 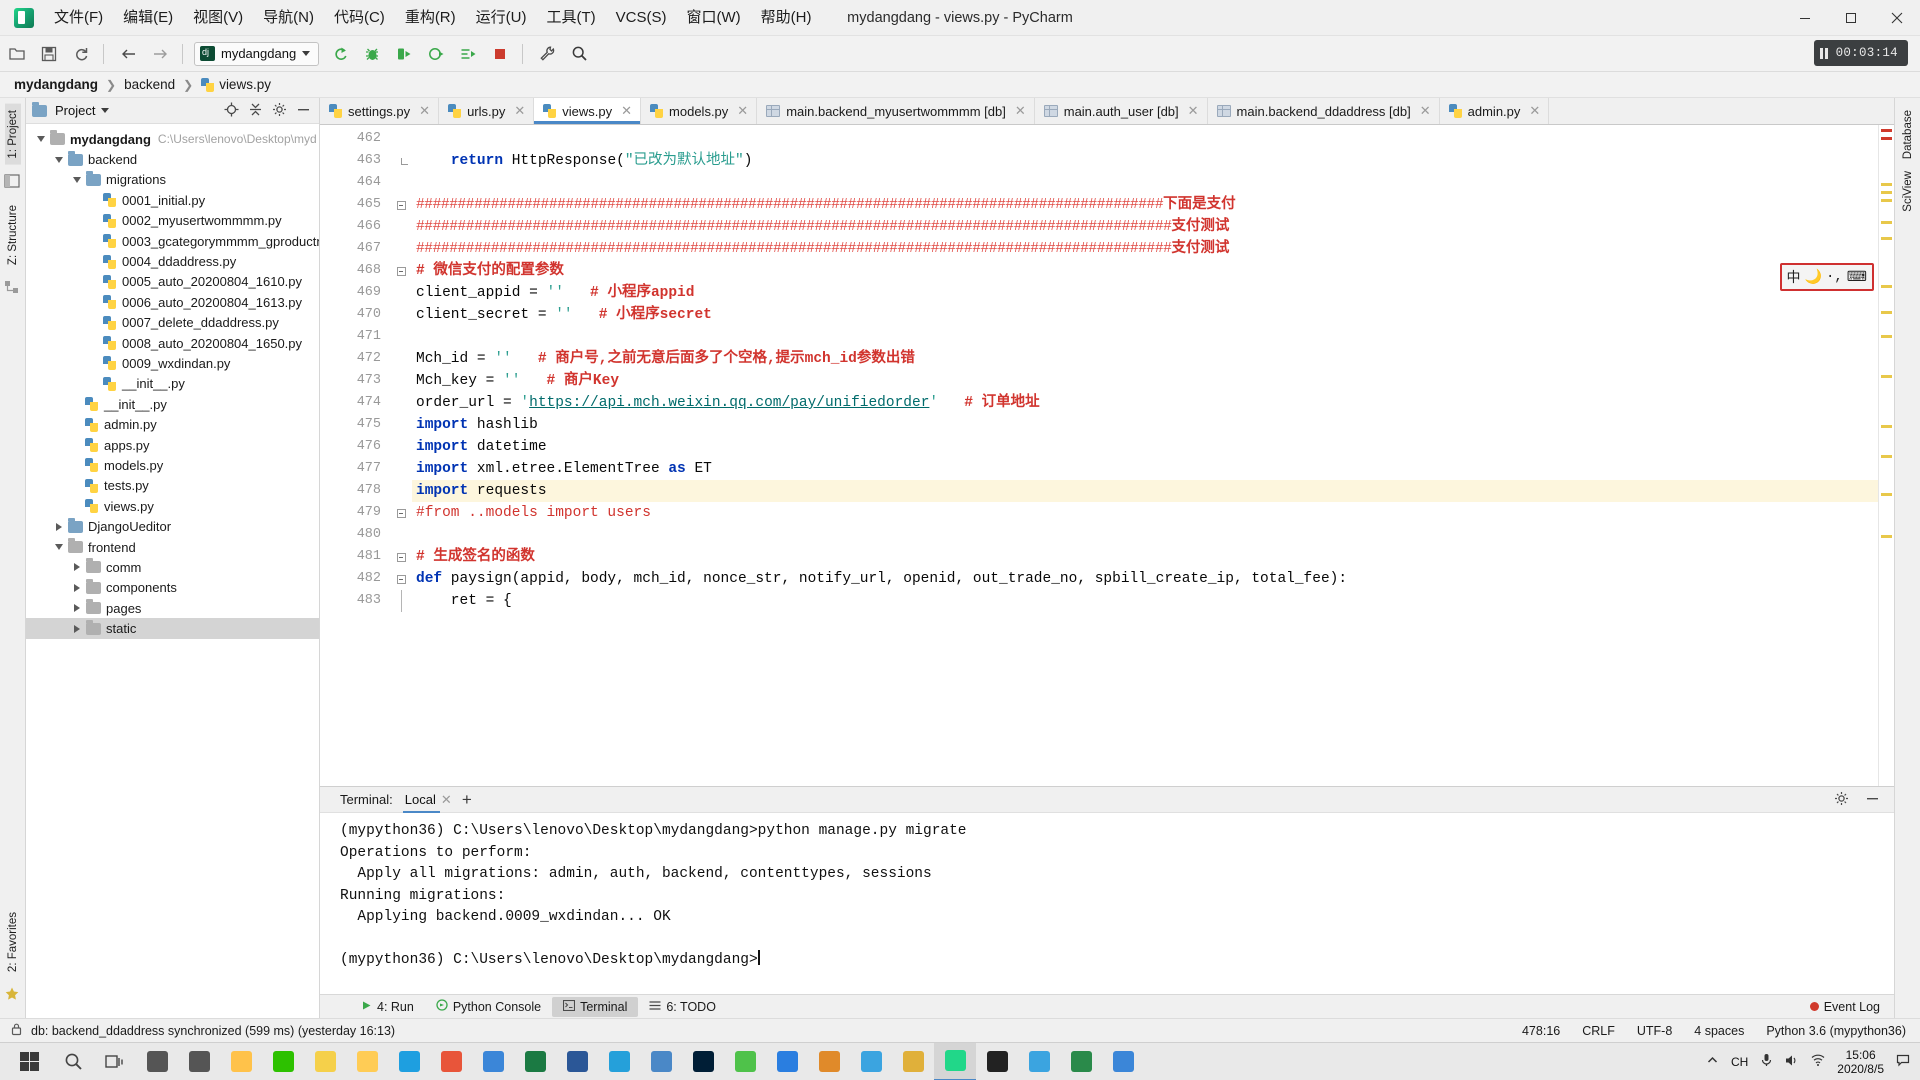 What do you see at coordinates (1841, 800) in the screenshot?
I see `terminal-settings-button` at bounding box center [1841, 800].